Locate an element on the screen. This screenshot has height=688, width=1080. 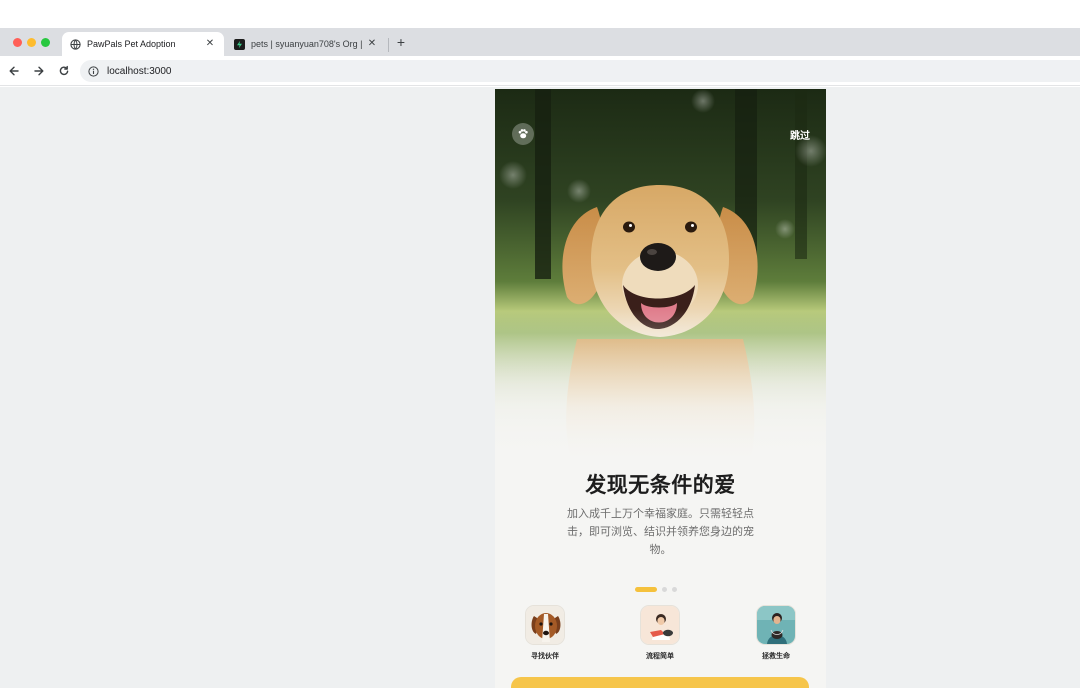
forward-button is located at coordinates (39, 71).